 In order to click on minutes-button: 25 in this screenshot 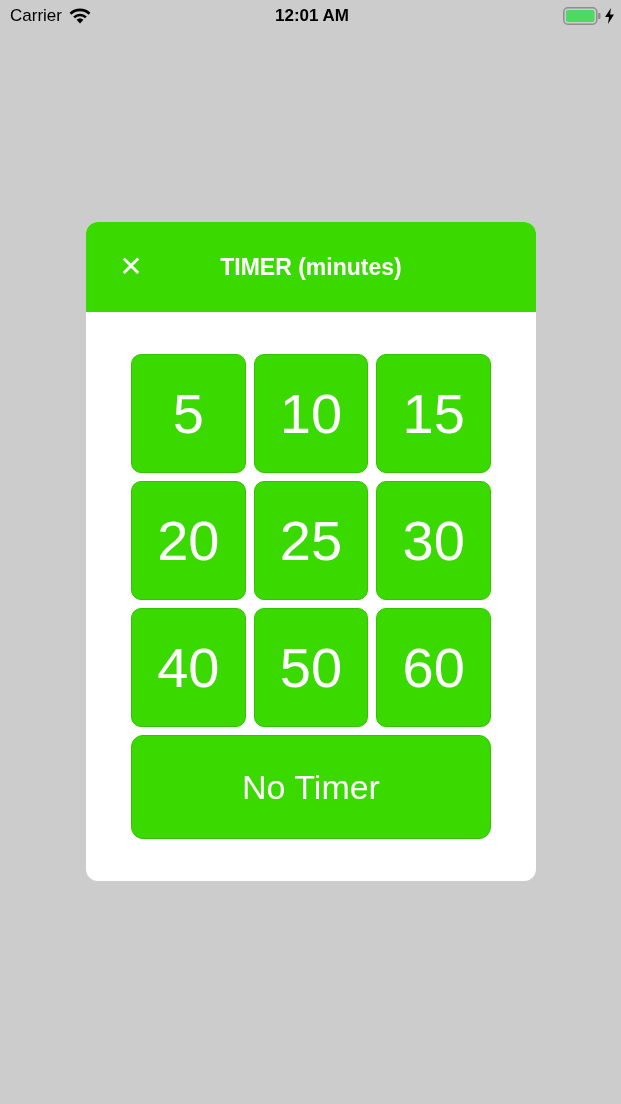, I will do `click(311, 540)`.